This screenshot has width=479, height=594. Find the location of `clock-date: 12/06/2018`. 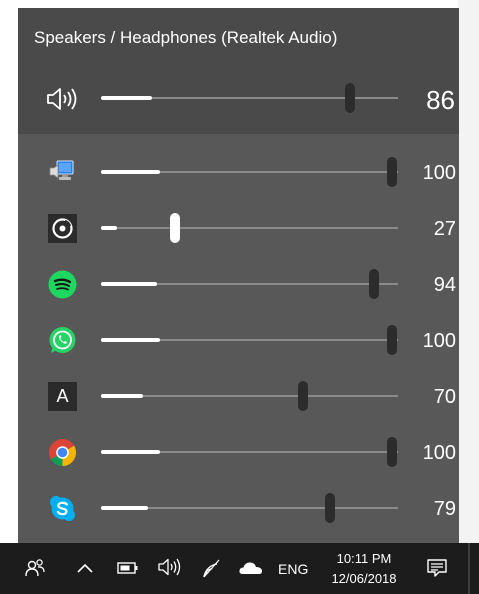

clock-date: 12/06/2018 is located at coordinates (364, 578).